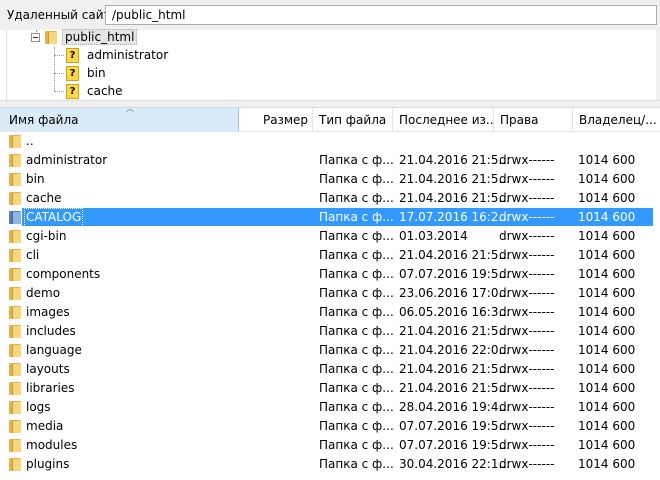 The image size is (660, 480). What do you see at coordinates (44, 198) in the screenshot?
I see `file-name: cache` at bounding box center [44, 198].